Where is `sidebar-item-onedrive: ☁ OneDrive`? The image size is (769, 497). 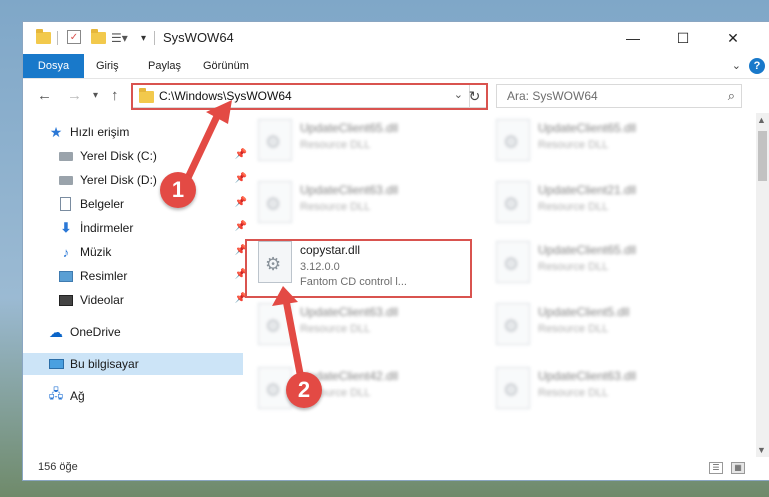
sidebar-item-onedrive: ☁ OneDrive is located at coordinates (133, 332).